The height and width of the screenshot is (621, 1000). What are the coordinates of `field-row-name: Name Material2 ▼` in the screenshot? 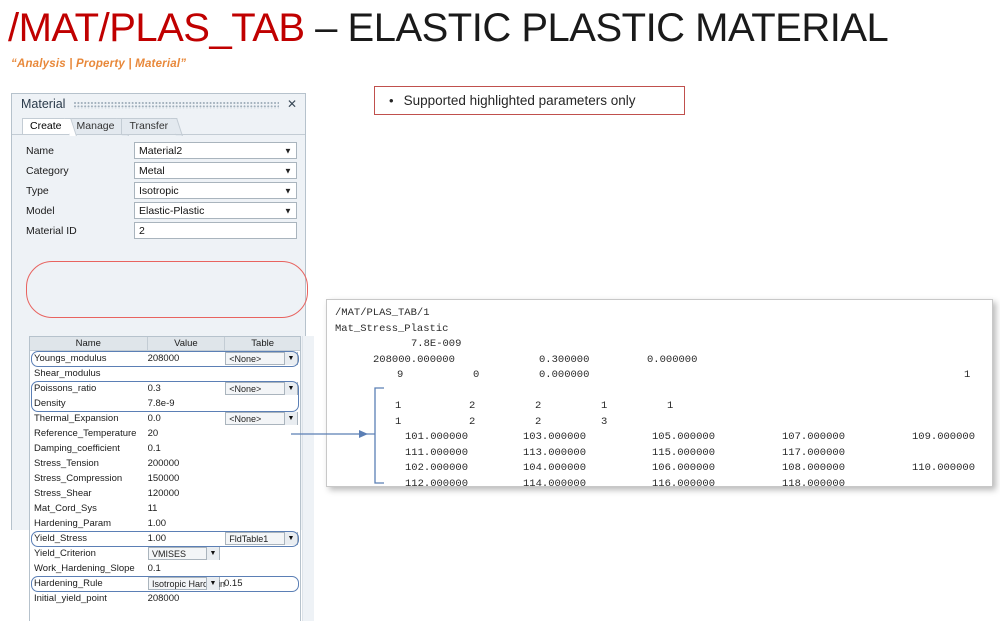 It's located at (159, 150).